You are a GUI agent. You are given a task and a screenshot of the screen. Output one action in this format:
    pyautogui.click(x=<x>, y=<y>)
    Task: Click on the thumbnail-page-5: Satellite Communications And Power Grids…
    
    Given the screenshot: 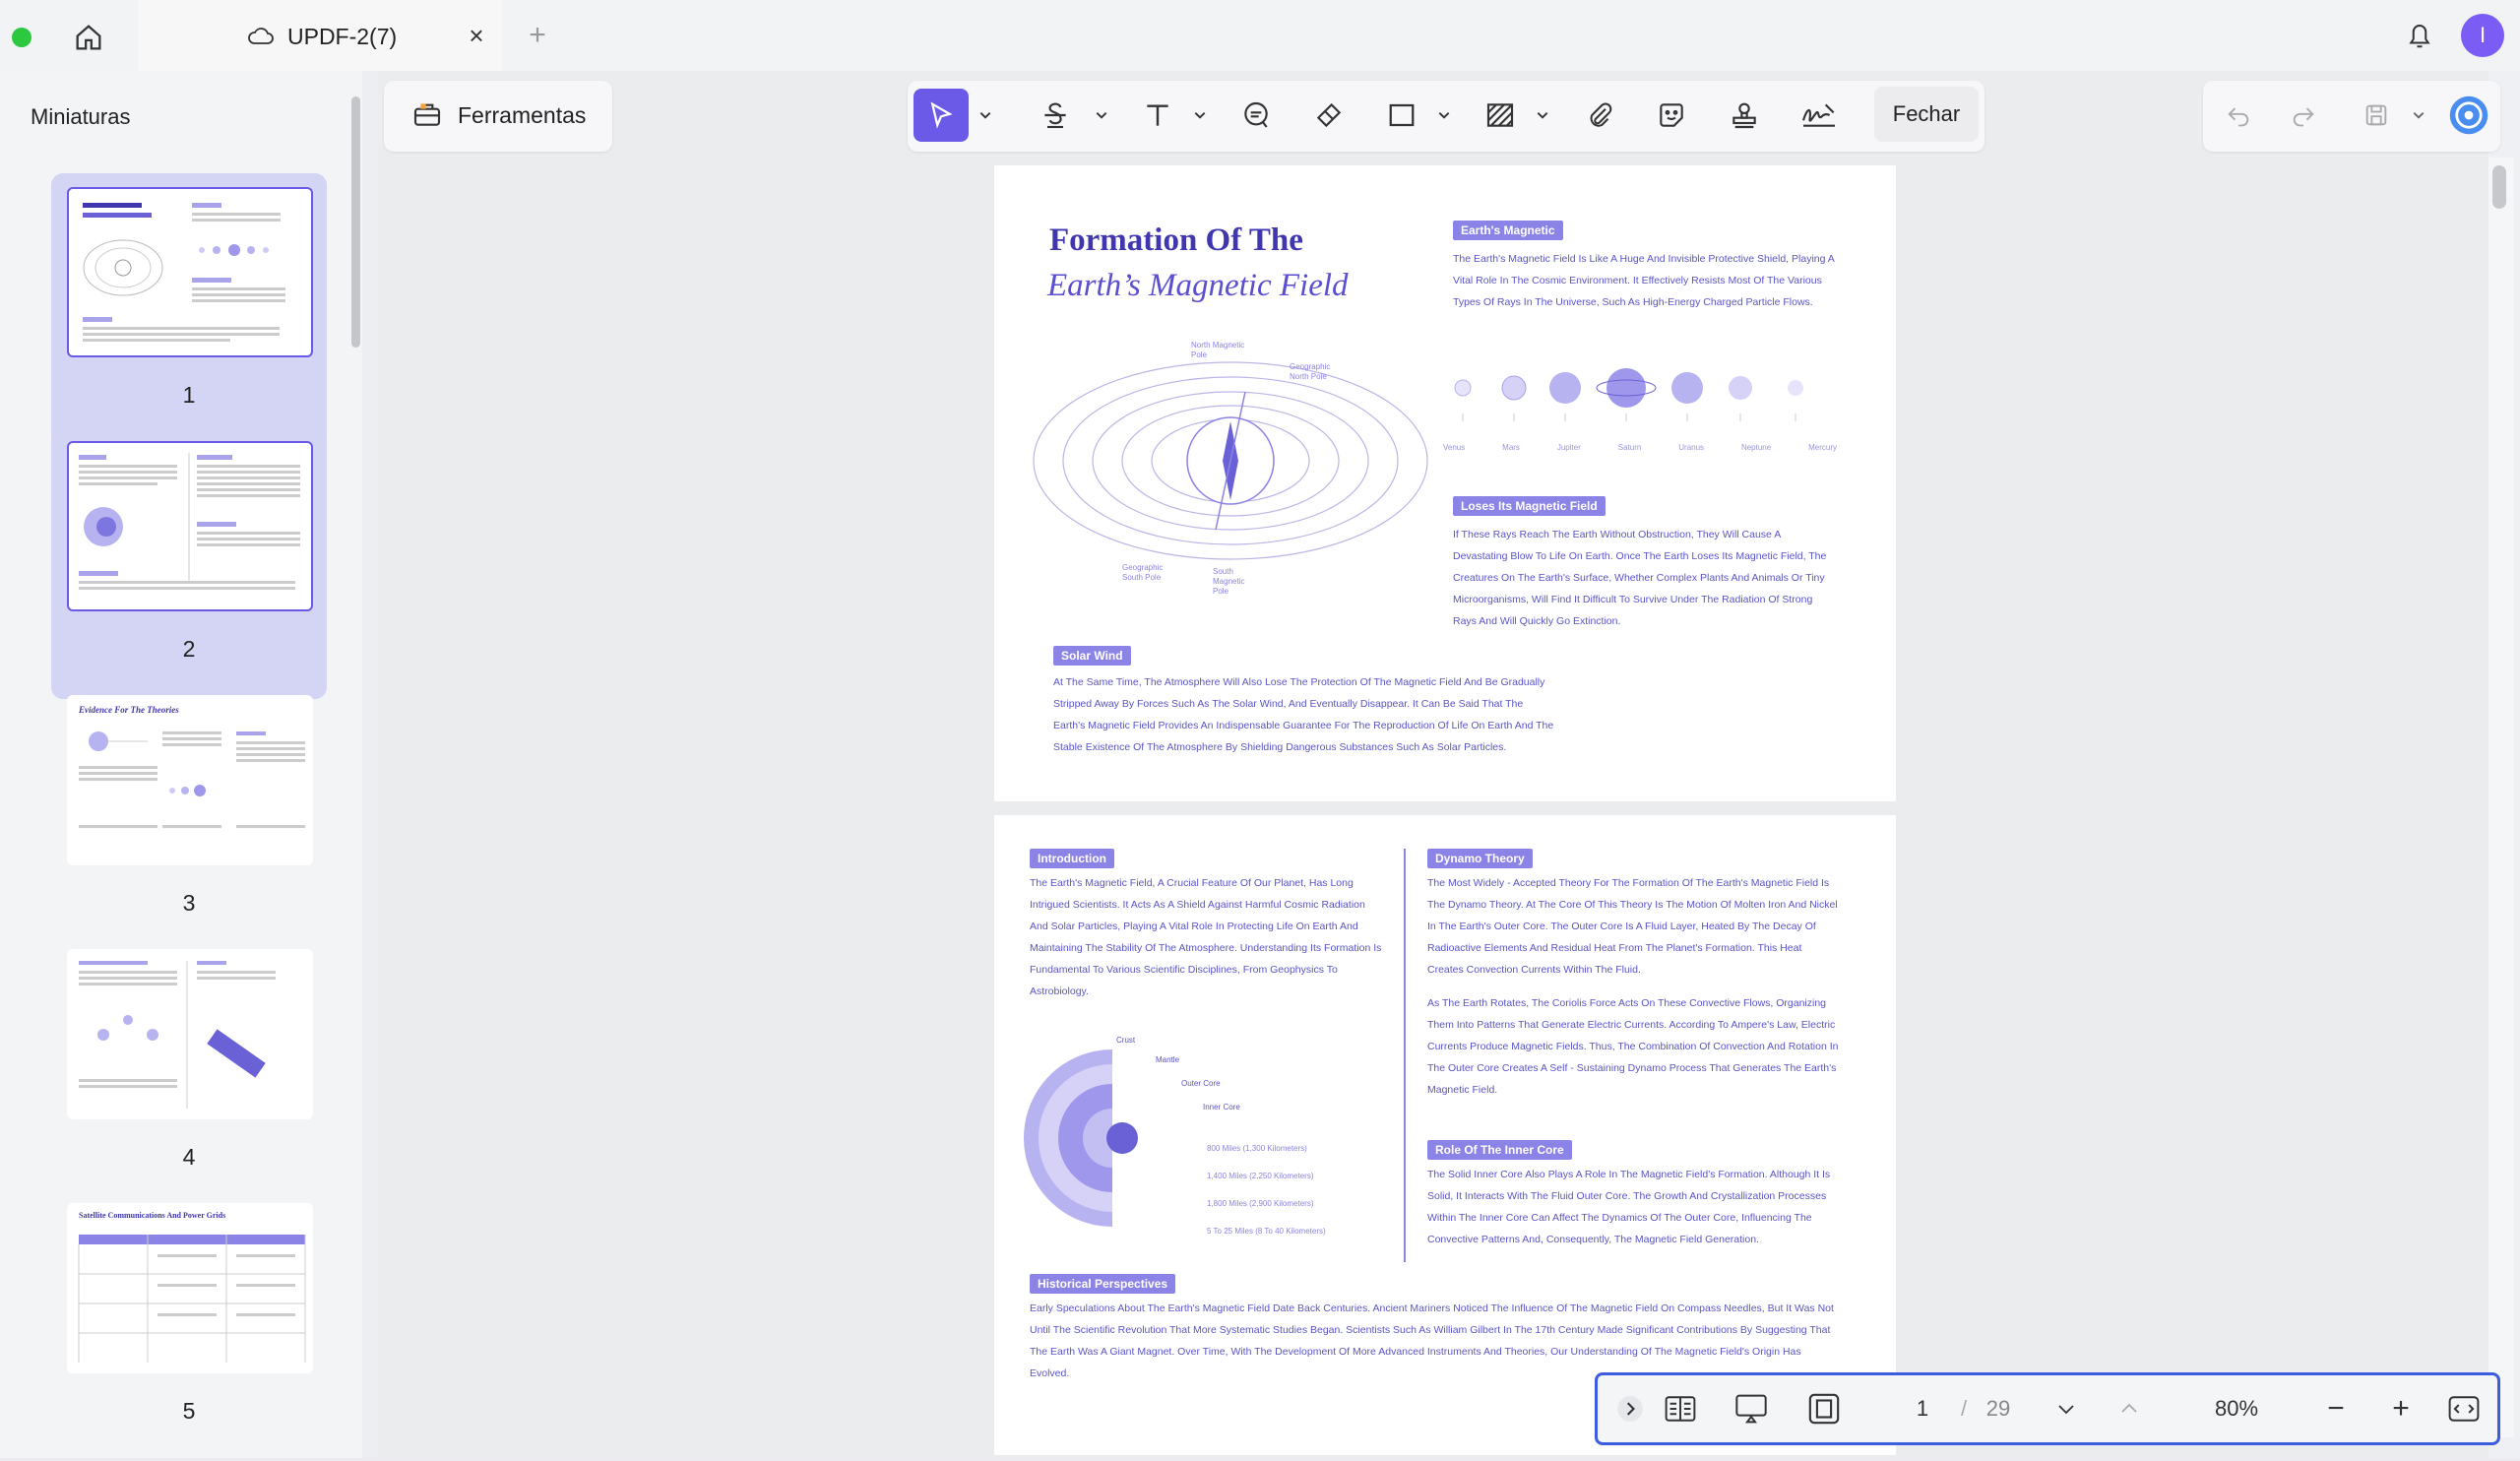 What is the action you would take?
    pyautogui.click(x=189, y=1325)
    